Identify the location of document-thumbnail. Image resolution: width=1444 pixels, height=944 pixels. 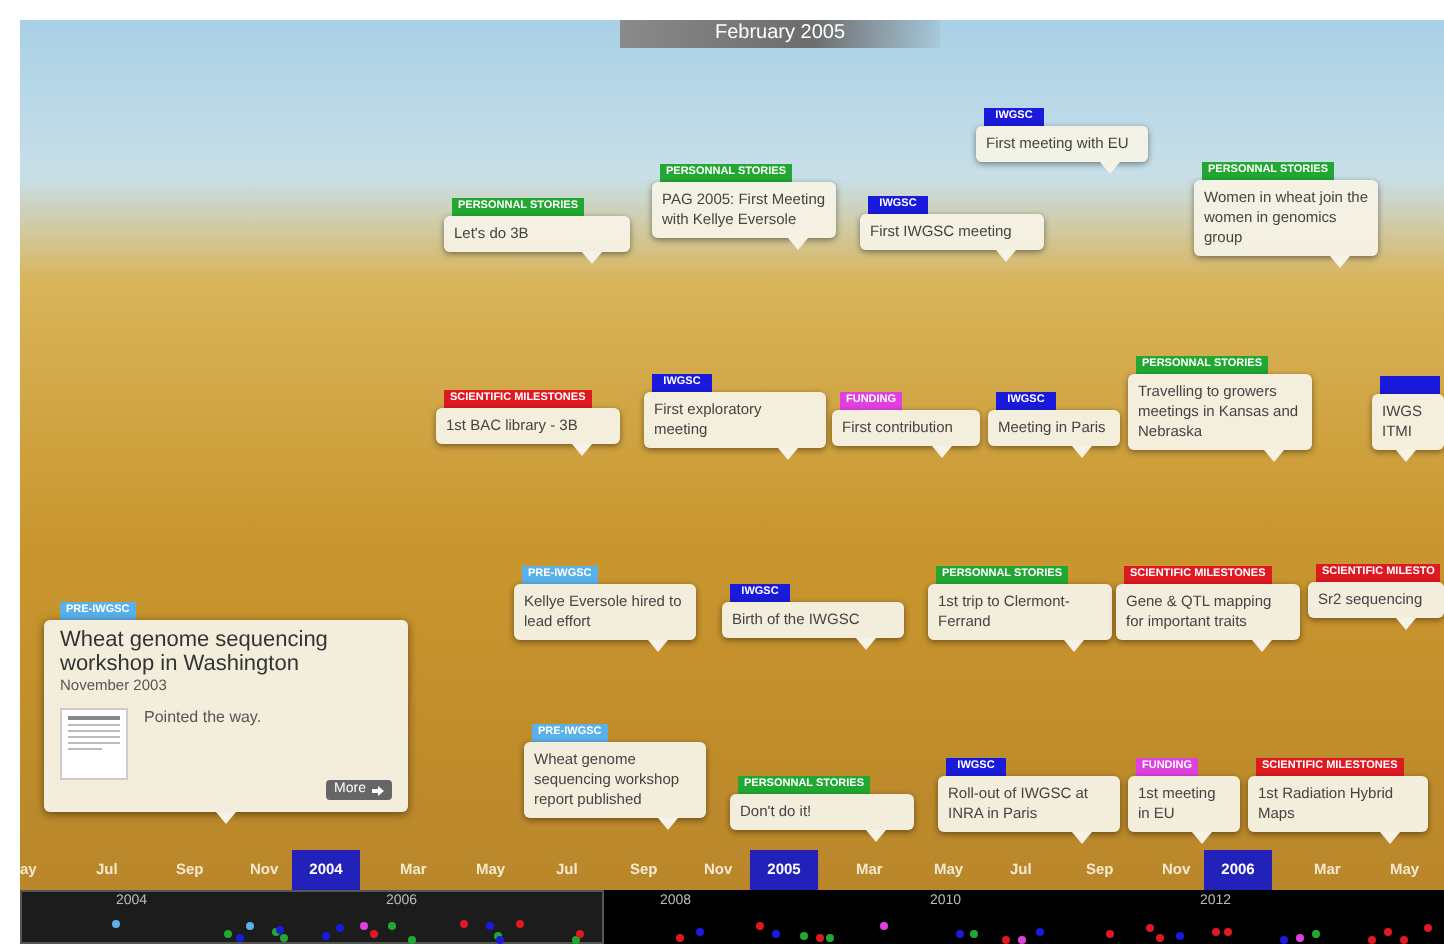
(94, 744).